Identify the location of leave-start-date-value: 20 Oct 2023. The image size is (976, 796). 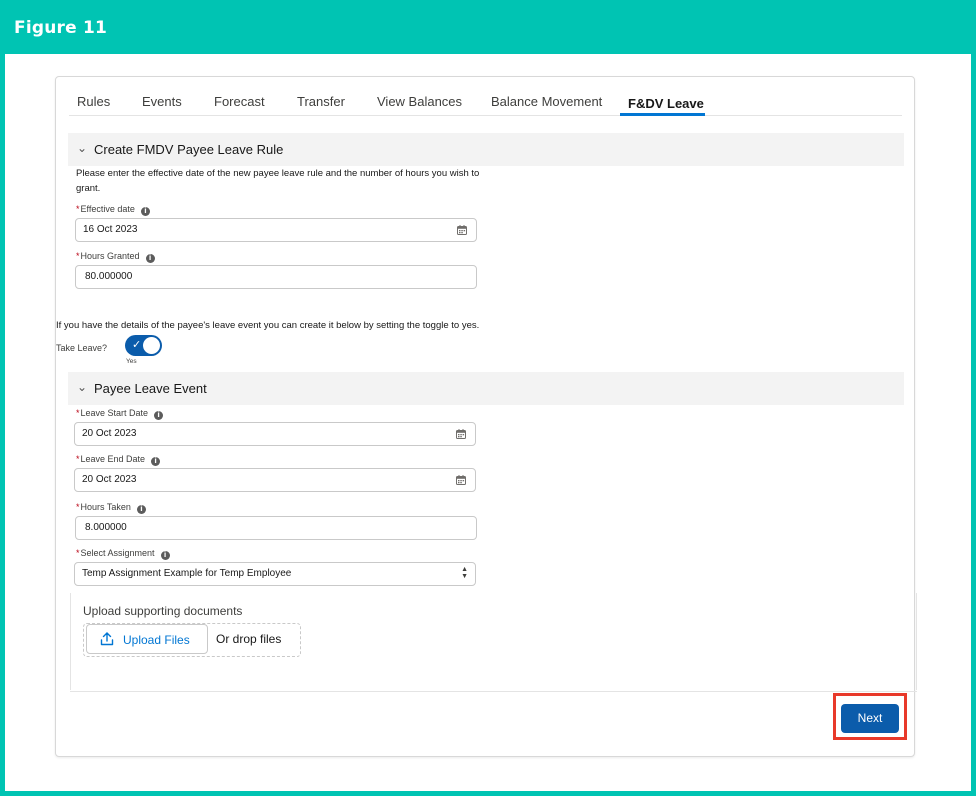
(109, 433).